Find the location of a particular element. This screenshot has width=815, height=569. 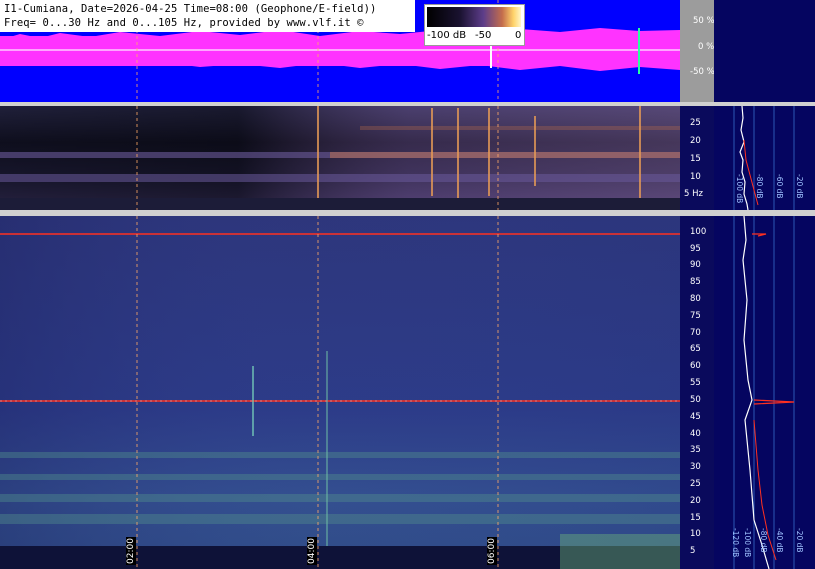

spectrum-profile-panel is located at coordinates (764, 284).